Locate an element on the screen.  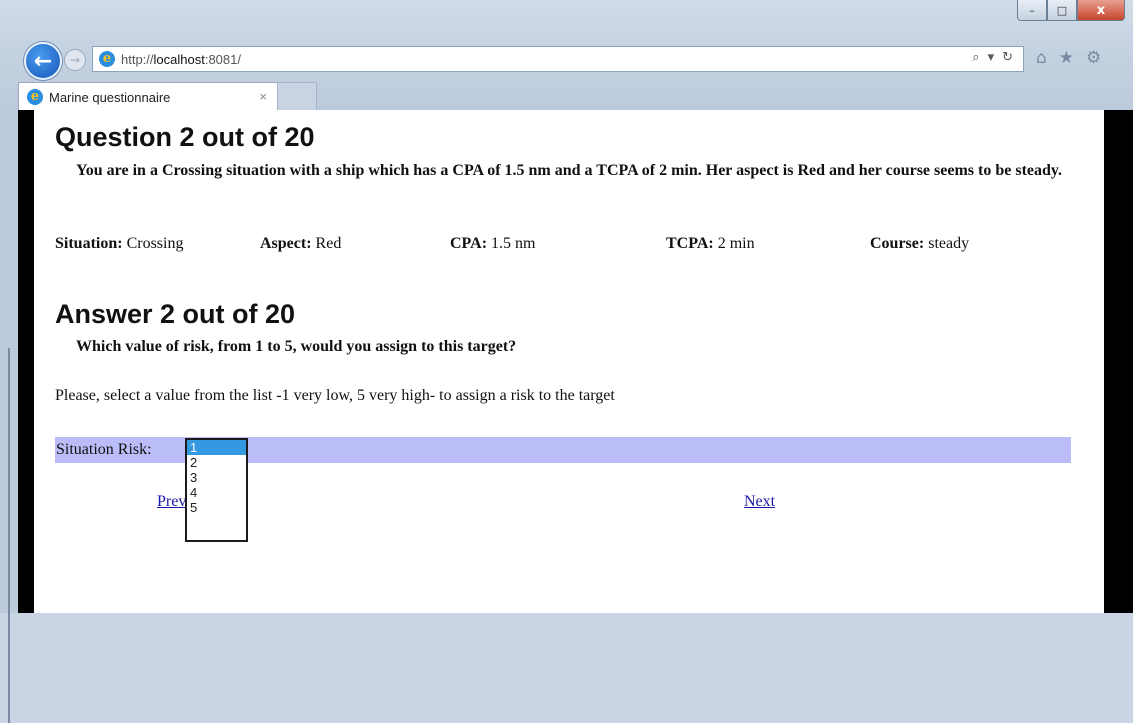
fact-situation: Situation: Crossing is located at coordinates (119, 244).